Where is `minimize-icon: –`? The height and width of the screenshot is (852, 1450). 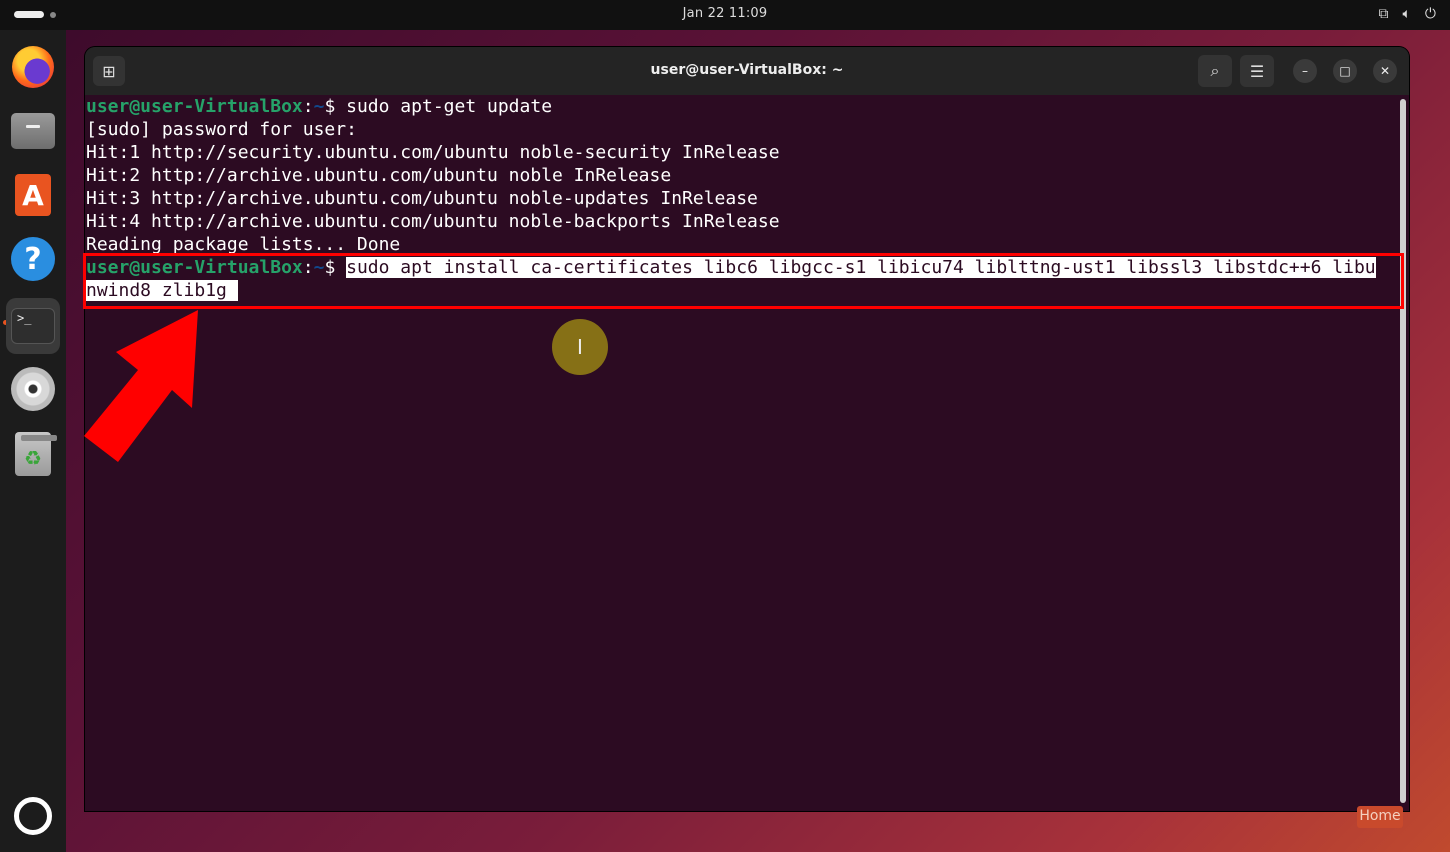
minimize-icon: – is located at coordinates (1305, 71).